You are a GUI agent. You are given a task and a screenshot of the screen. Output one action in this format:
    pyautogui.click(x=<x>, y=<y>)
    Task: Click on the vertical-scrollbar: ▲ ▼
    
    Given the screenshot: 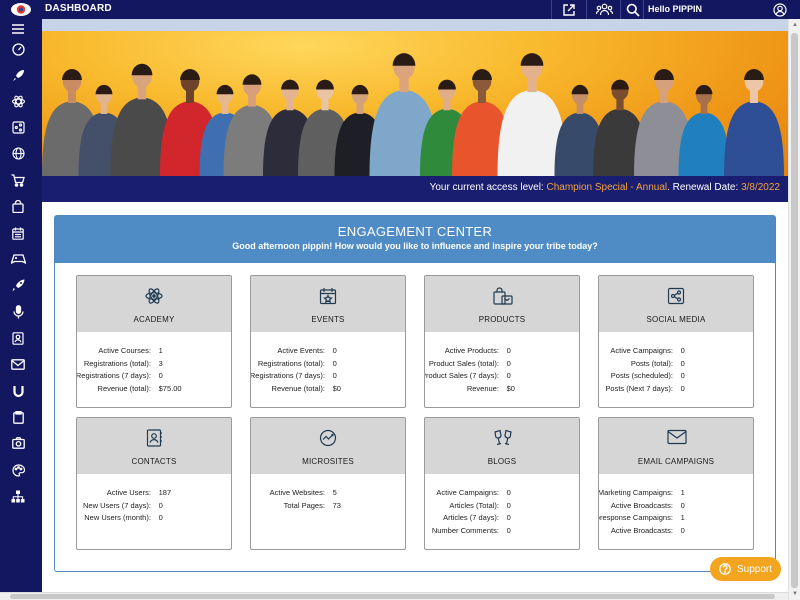 What is the action you would take?
    pyautogui.click(x=794, y=309)
    